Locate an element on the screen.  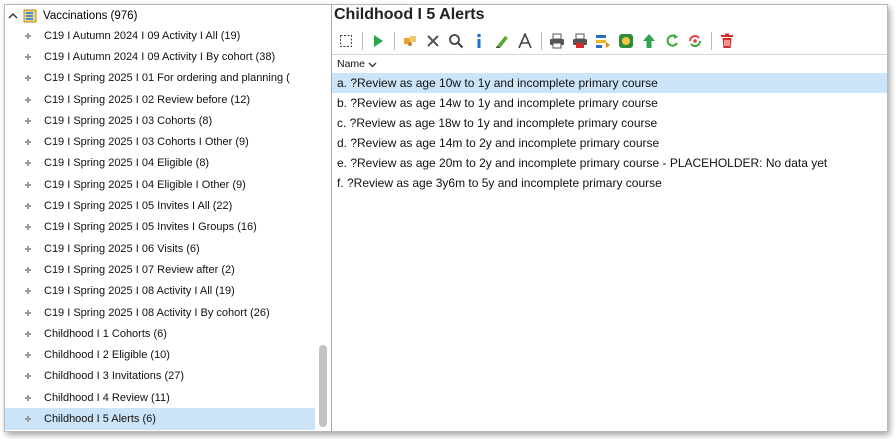
tree-item: C19 I Spring 2025 I 07 Review after (2) is located at coordinates (160, 269).